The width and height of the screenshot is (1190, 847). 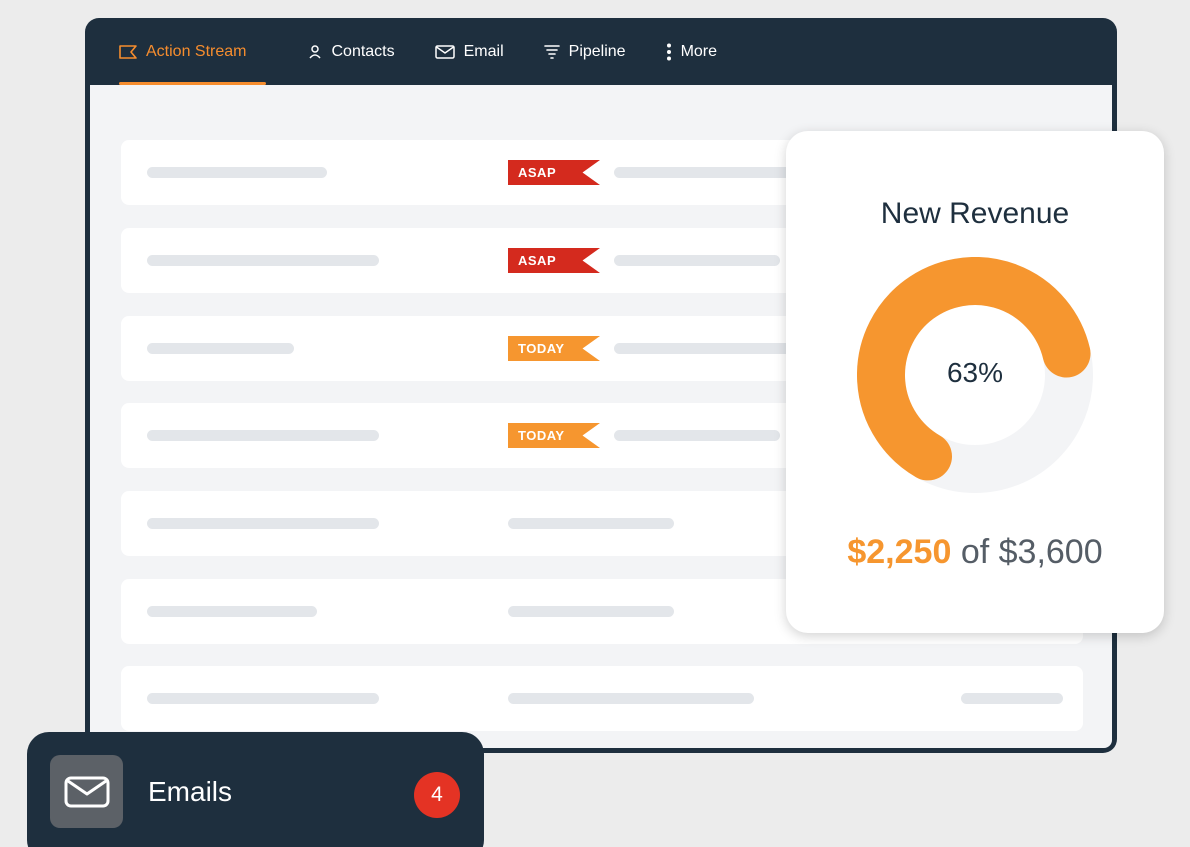 I want to click on nav-contacts: Contacts, so click(x=351, y=51).